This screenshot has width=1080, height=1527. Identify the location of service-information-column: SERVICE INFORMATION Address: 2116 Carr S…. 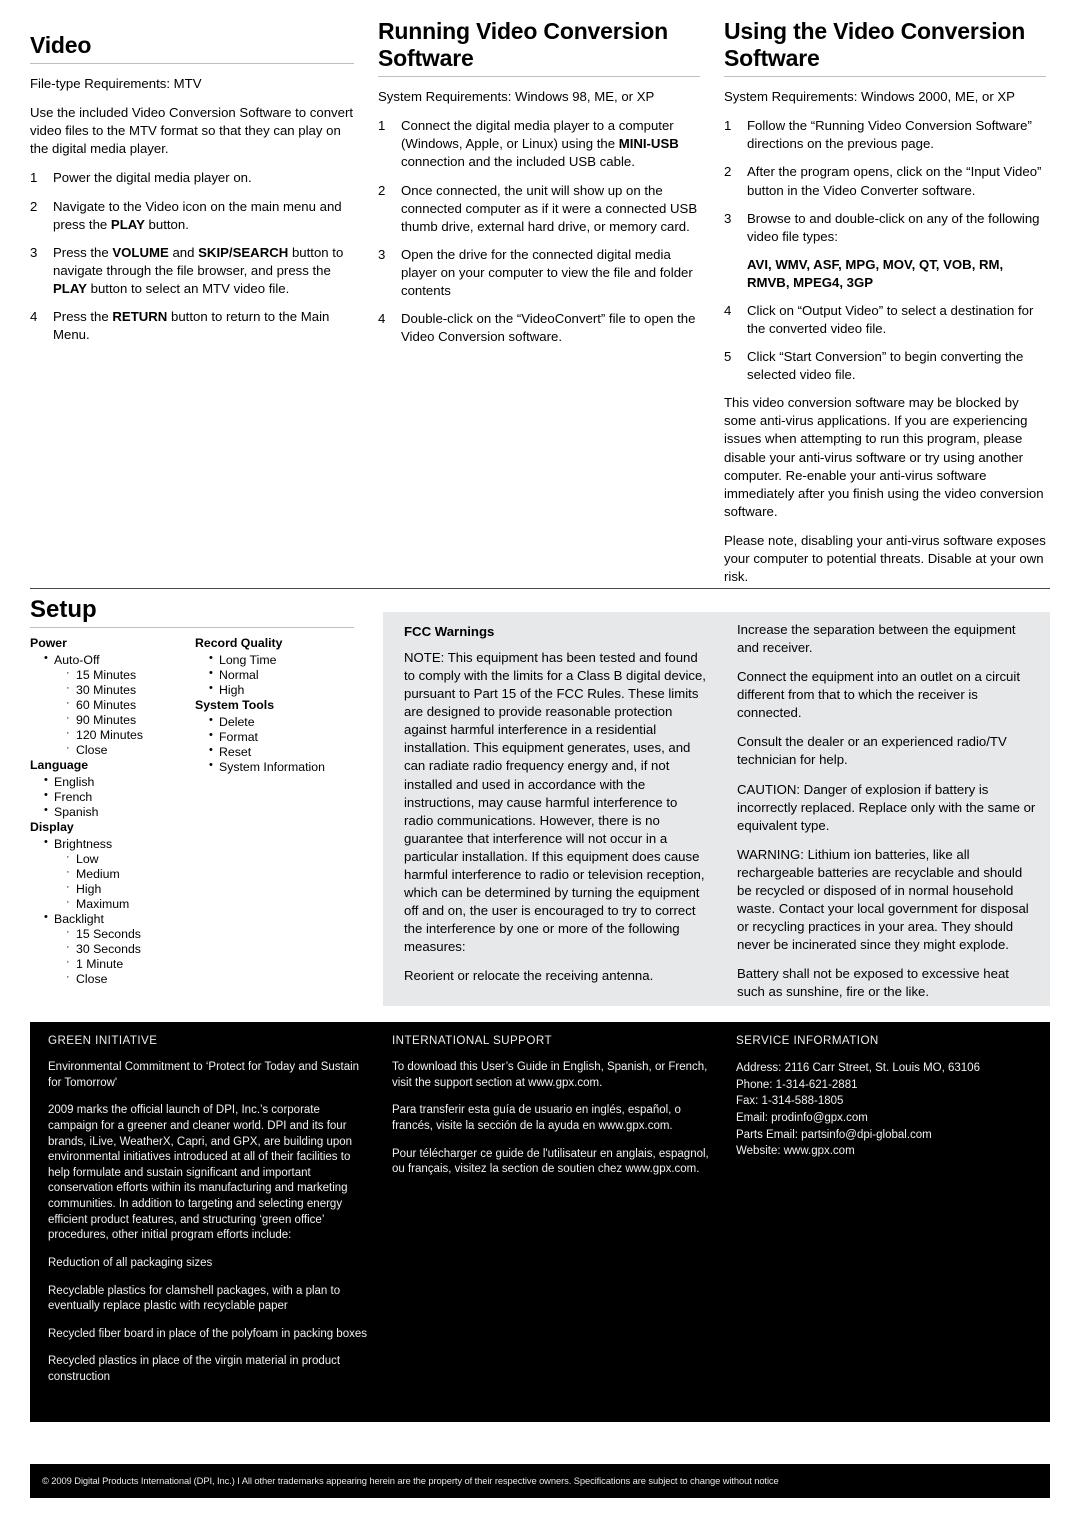
(896, 1214).